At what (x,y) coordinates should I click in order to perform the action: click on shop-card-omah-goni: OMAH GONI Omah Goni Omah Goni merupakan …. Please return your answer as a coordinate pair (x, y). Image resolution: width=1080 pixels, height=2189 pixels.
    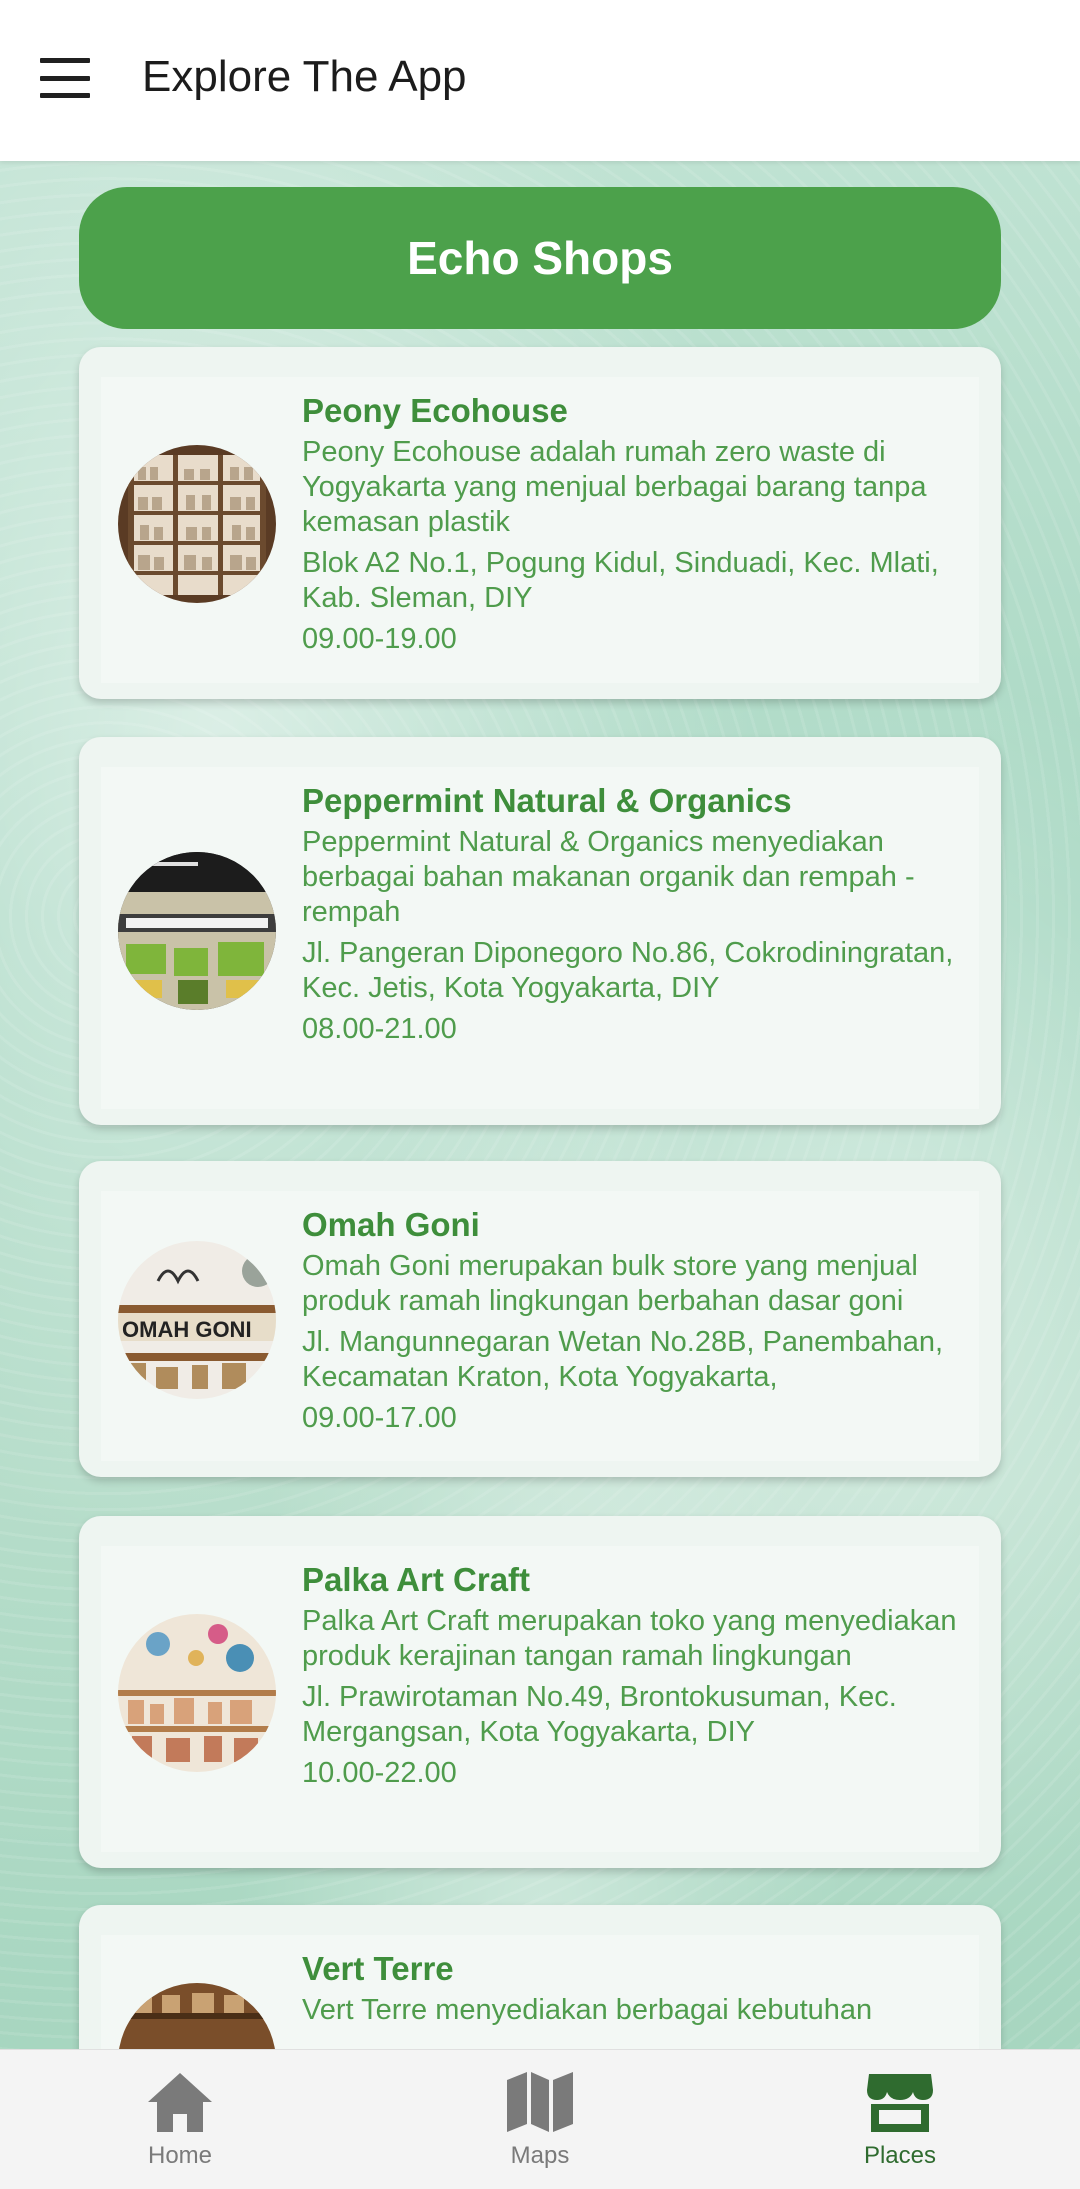
    Looking at the image, I should click on (540, 1319).